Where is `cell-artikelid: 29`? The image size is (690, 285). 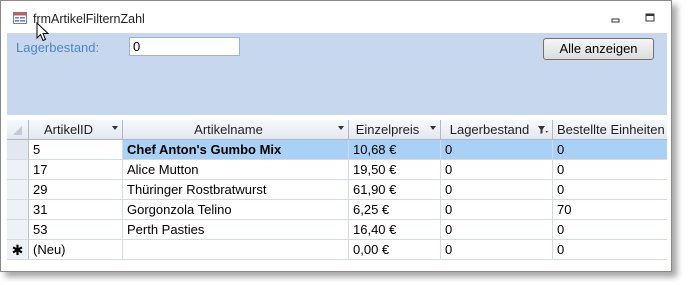 cell-artikelid: 29 is located at coordinates (76, 190).